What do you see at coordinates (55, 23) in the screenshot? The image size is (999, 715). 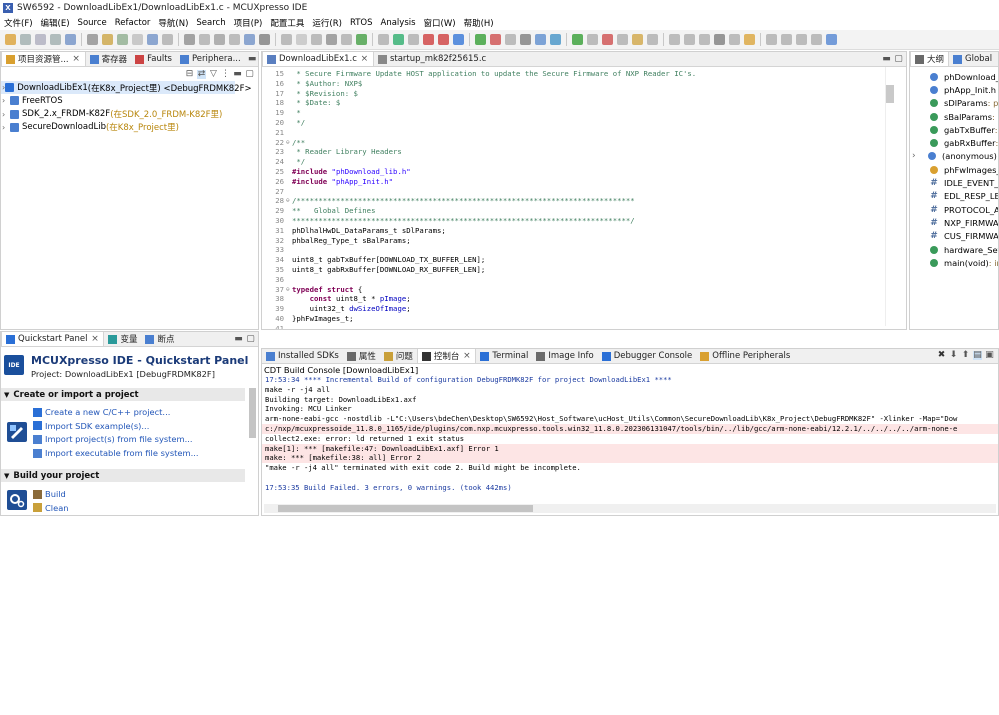 I see `menu-item: 编辑(E)` at bounding box center [55, 23].